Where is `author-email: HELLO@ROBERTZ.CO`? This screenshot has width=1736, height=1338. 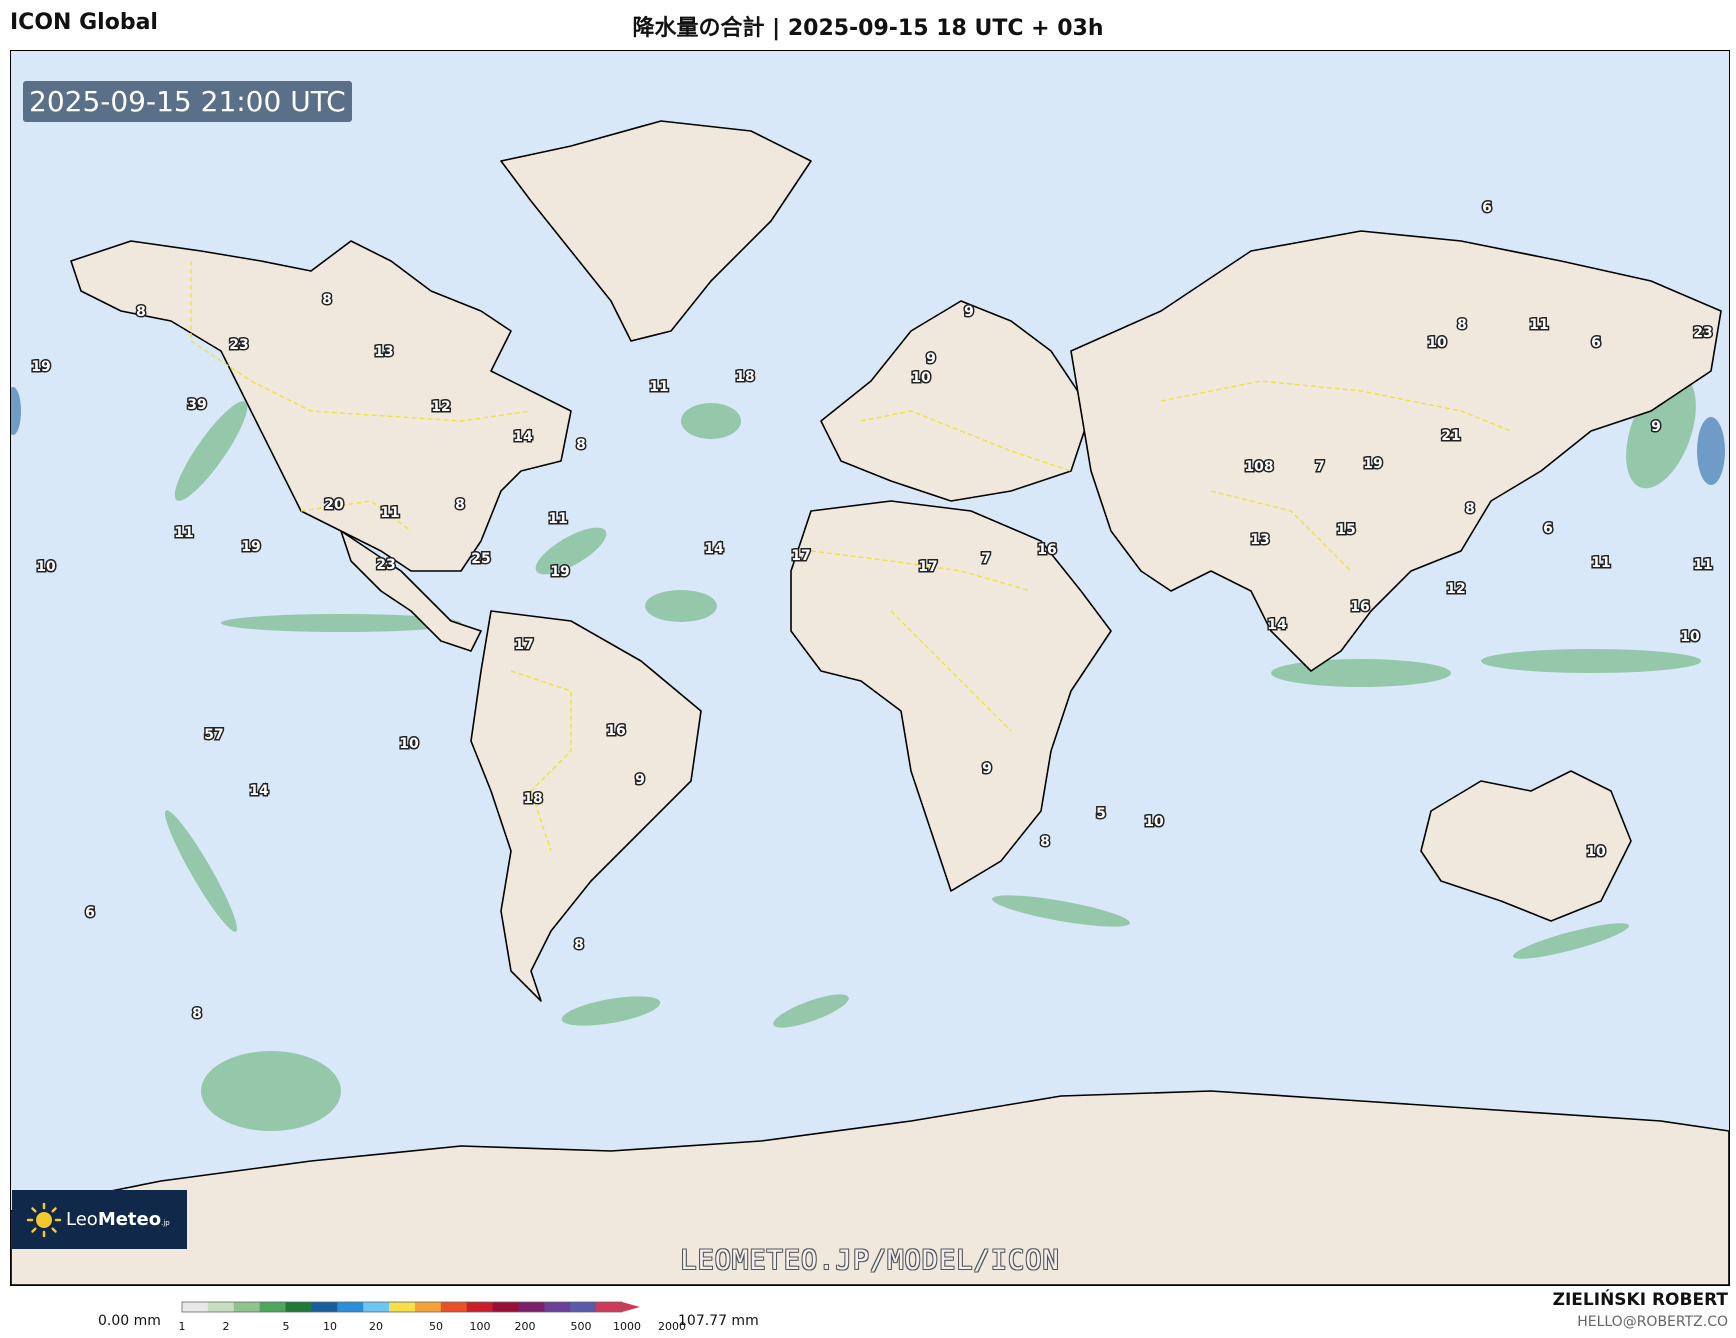
author-email: HELLO@ROBERTZ.CO is located at coordinates (1652, 1322).